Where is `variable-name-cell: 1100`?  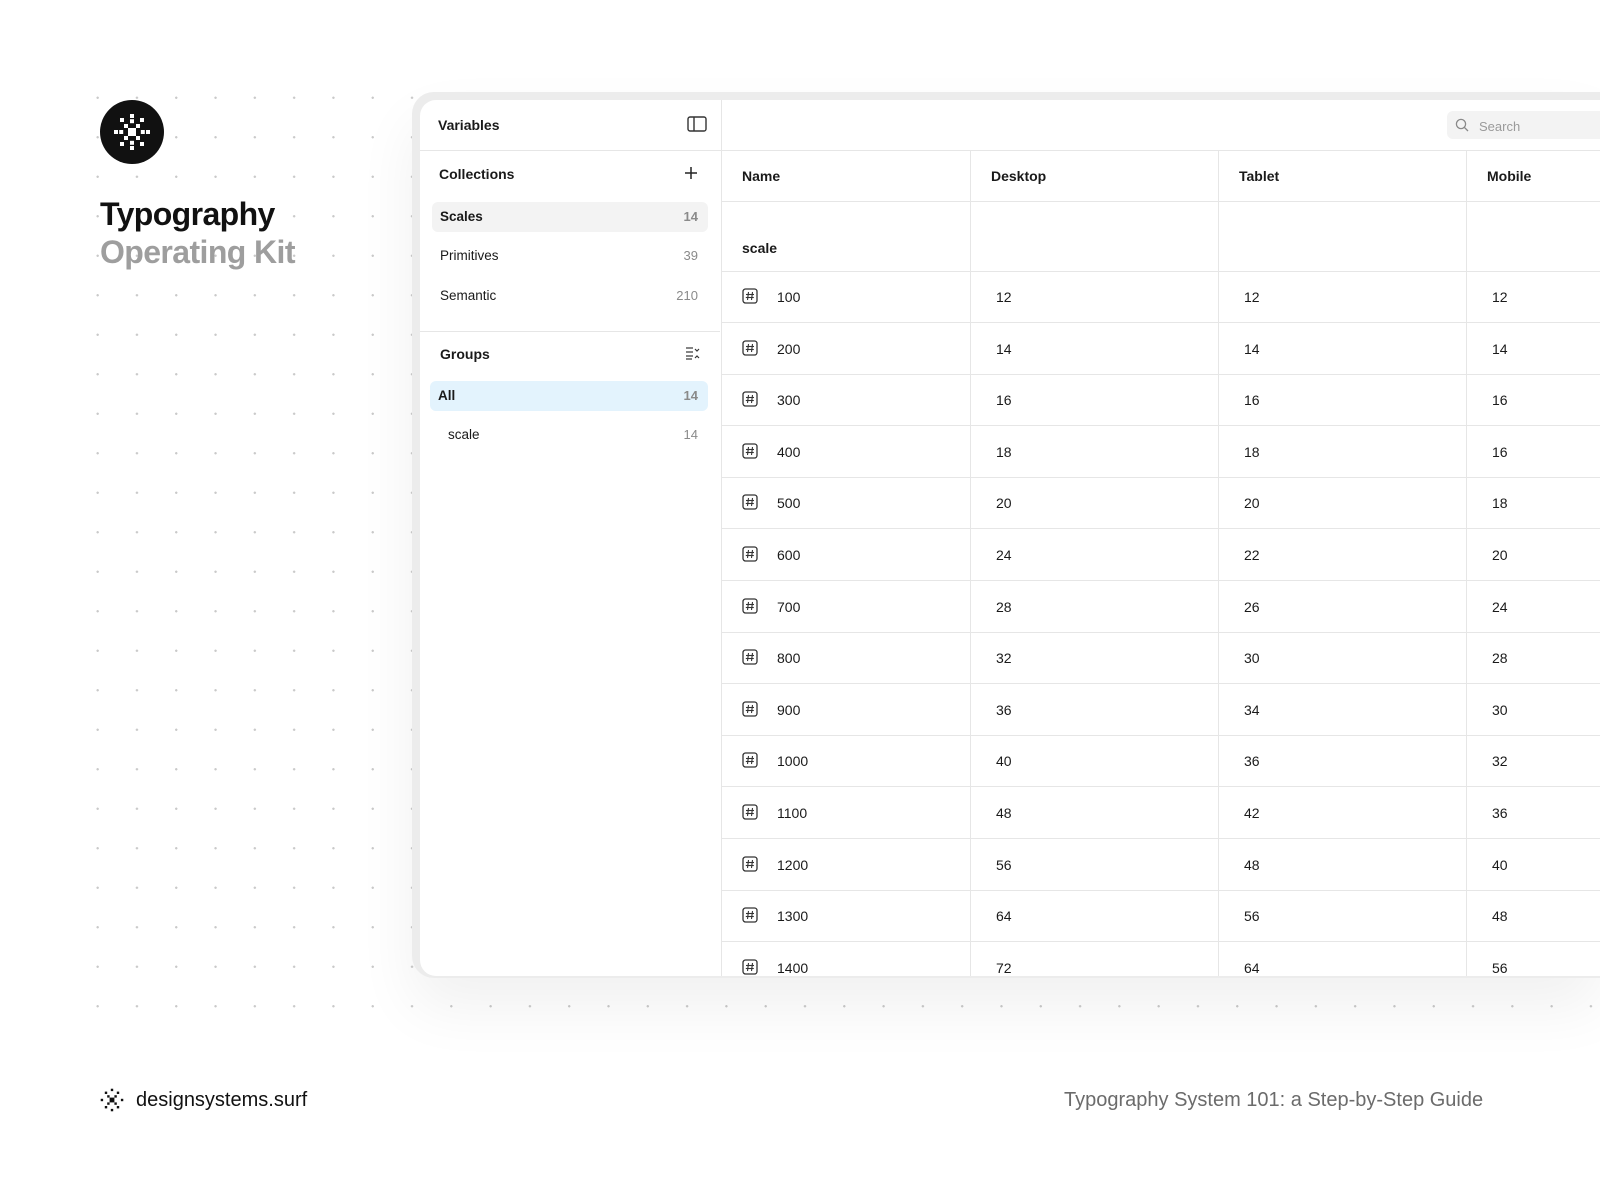
variable-name-cell: 1100 is located at coordinates (792, 813).